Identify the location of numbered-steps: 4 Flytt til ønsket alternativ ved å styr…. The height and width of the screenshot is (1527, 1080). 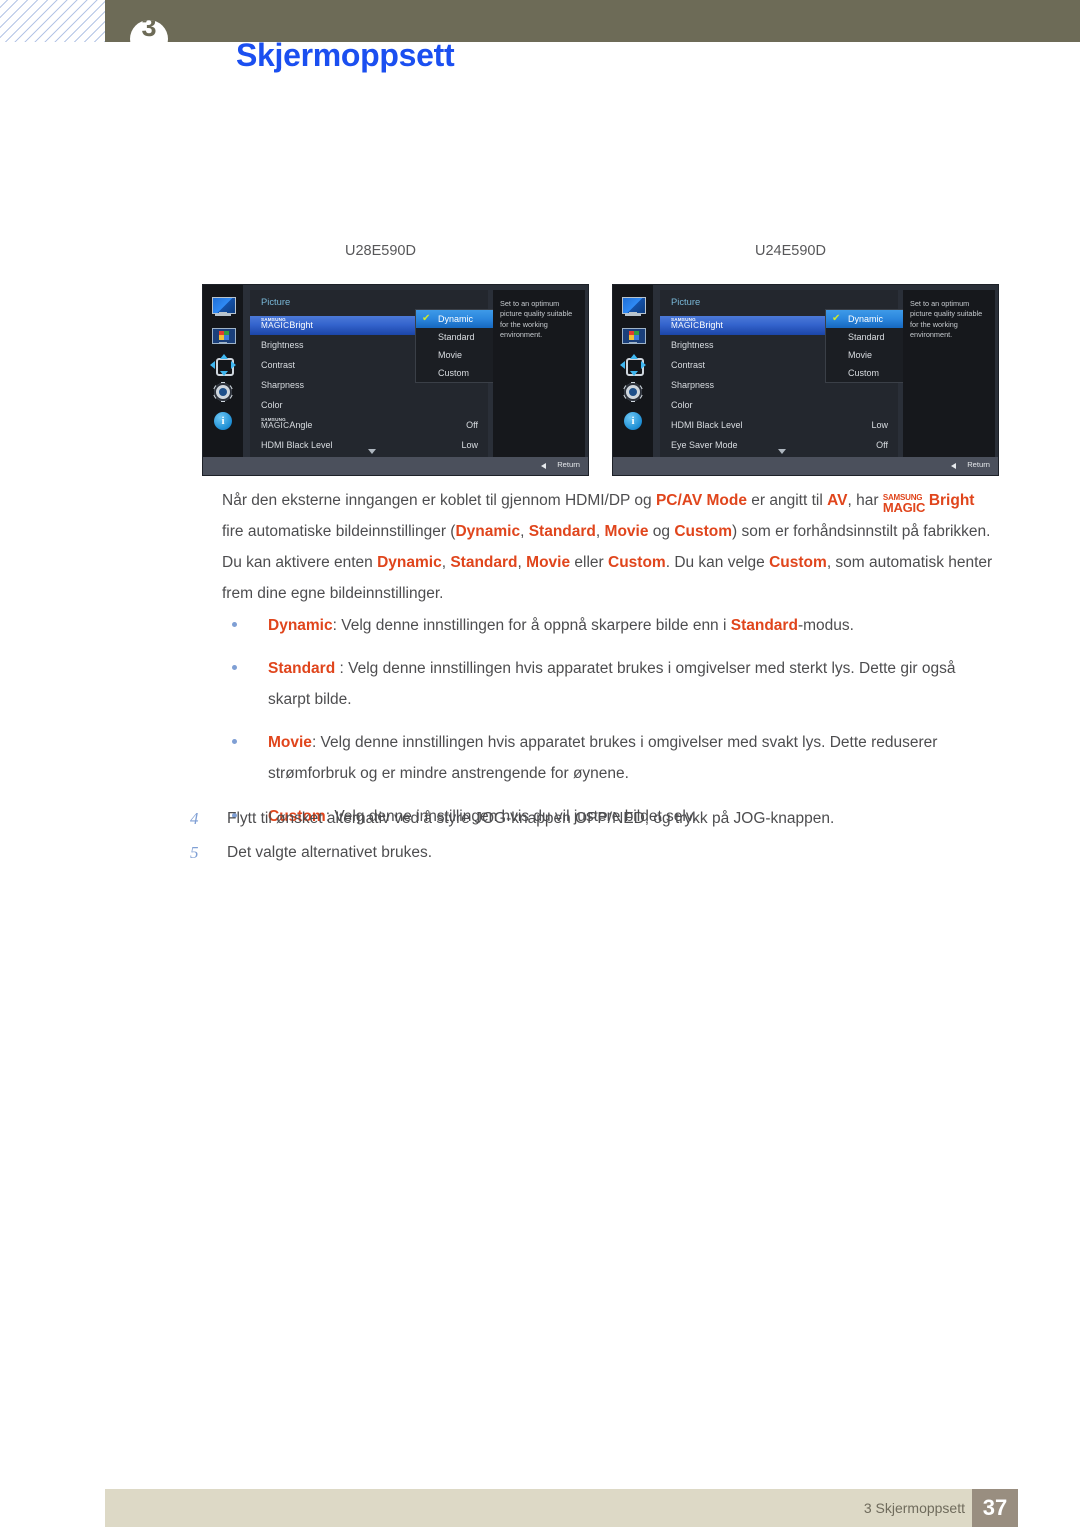
(595, 836).